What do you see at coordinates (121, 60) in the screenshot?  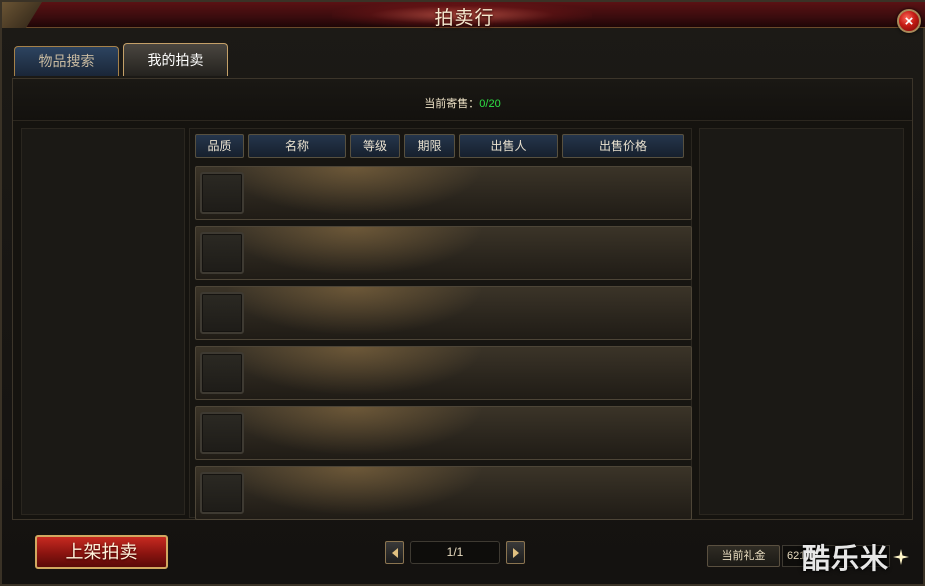 I see `tab-bar: 物品搜索 我的拍卖` at bounding box center [121, 60].